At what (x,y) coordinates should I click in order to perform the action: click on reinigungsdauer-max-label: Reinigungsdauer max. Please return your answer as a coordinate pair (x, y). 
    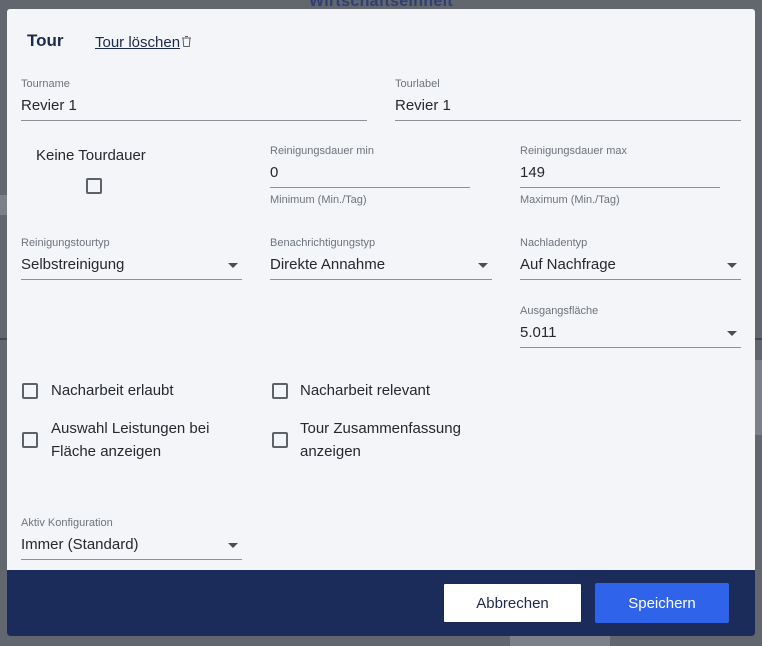
    Looking at the image, I should click on (574, 151).